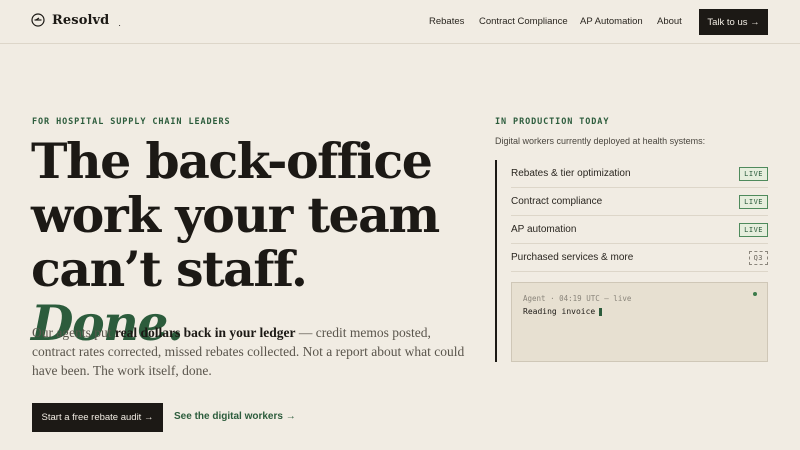 This screenshot has height=450, width=800. What do you see at coordinates (97, 417) in the screenshot?
I see `start-rebate-audit-button: Start a free rebate audit →` at bounding box center [97, 417].